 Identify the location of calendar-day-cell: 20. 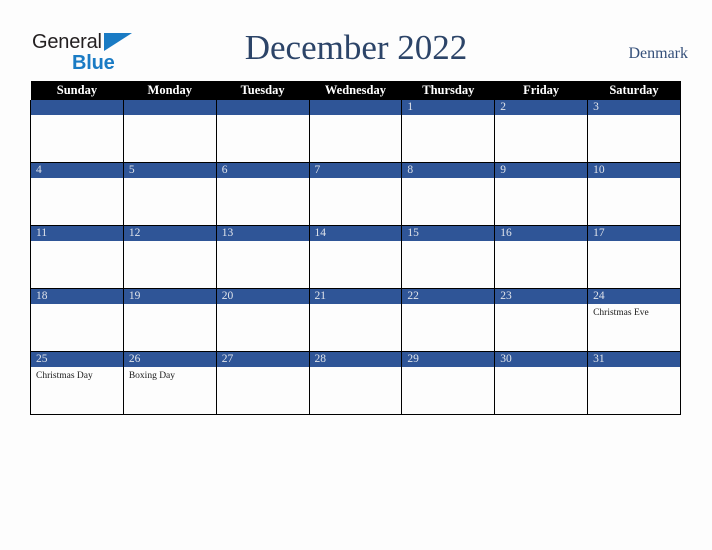
(262, 320).